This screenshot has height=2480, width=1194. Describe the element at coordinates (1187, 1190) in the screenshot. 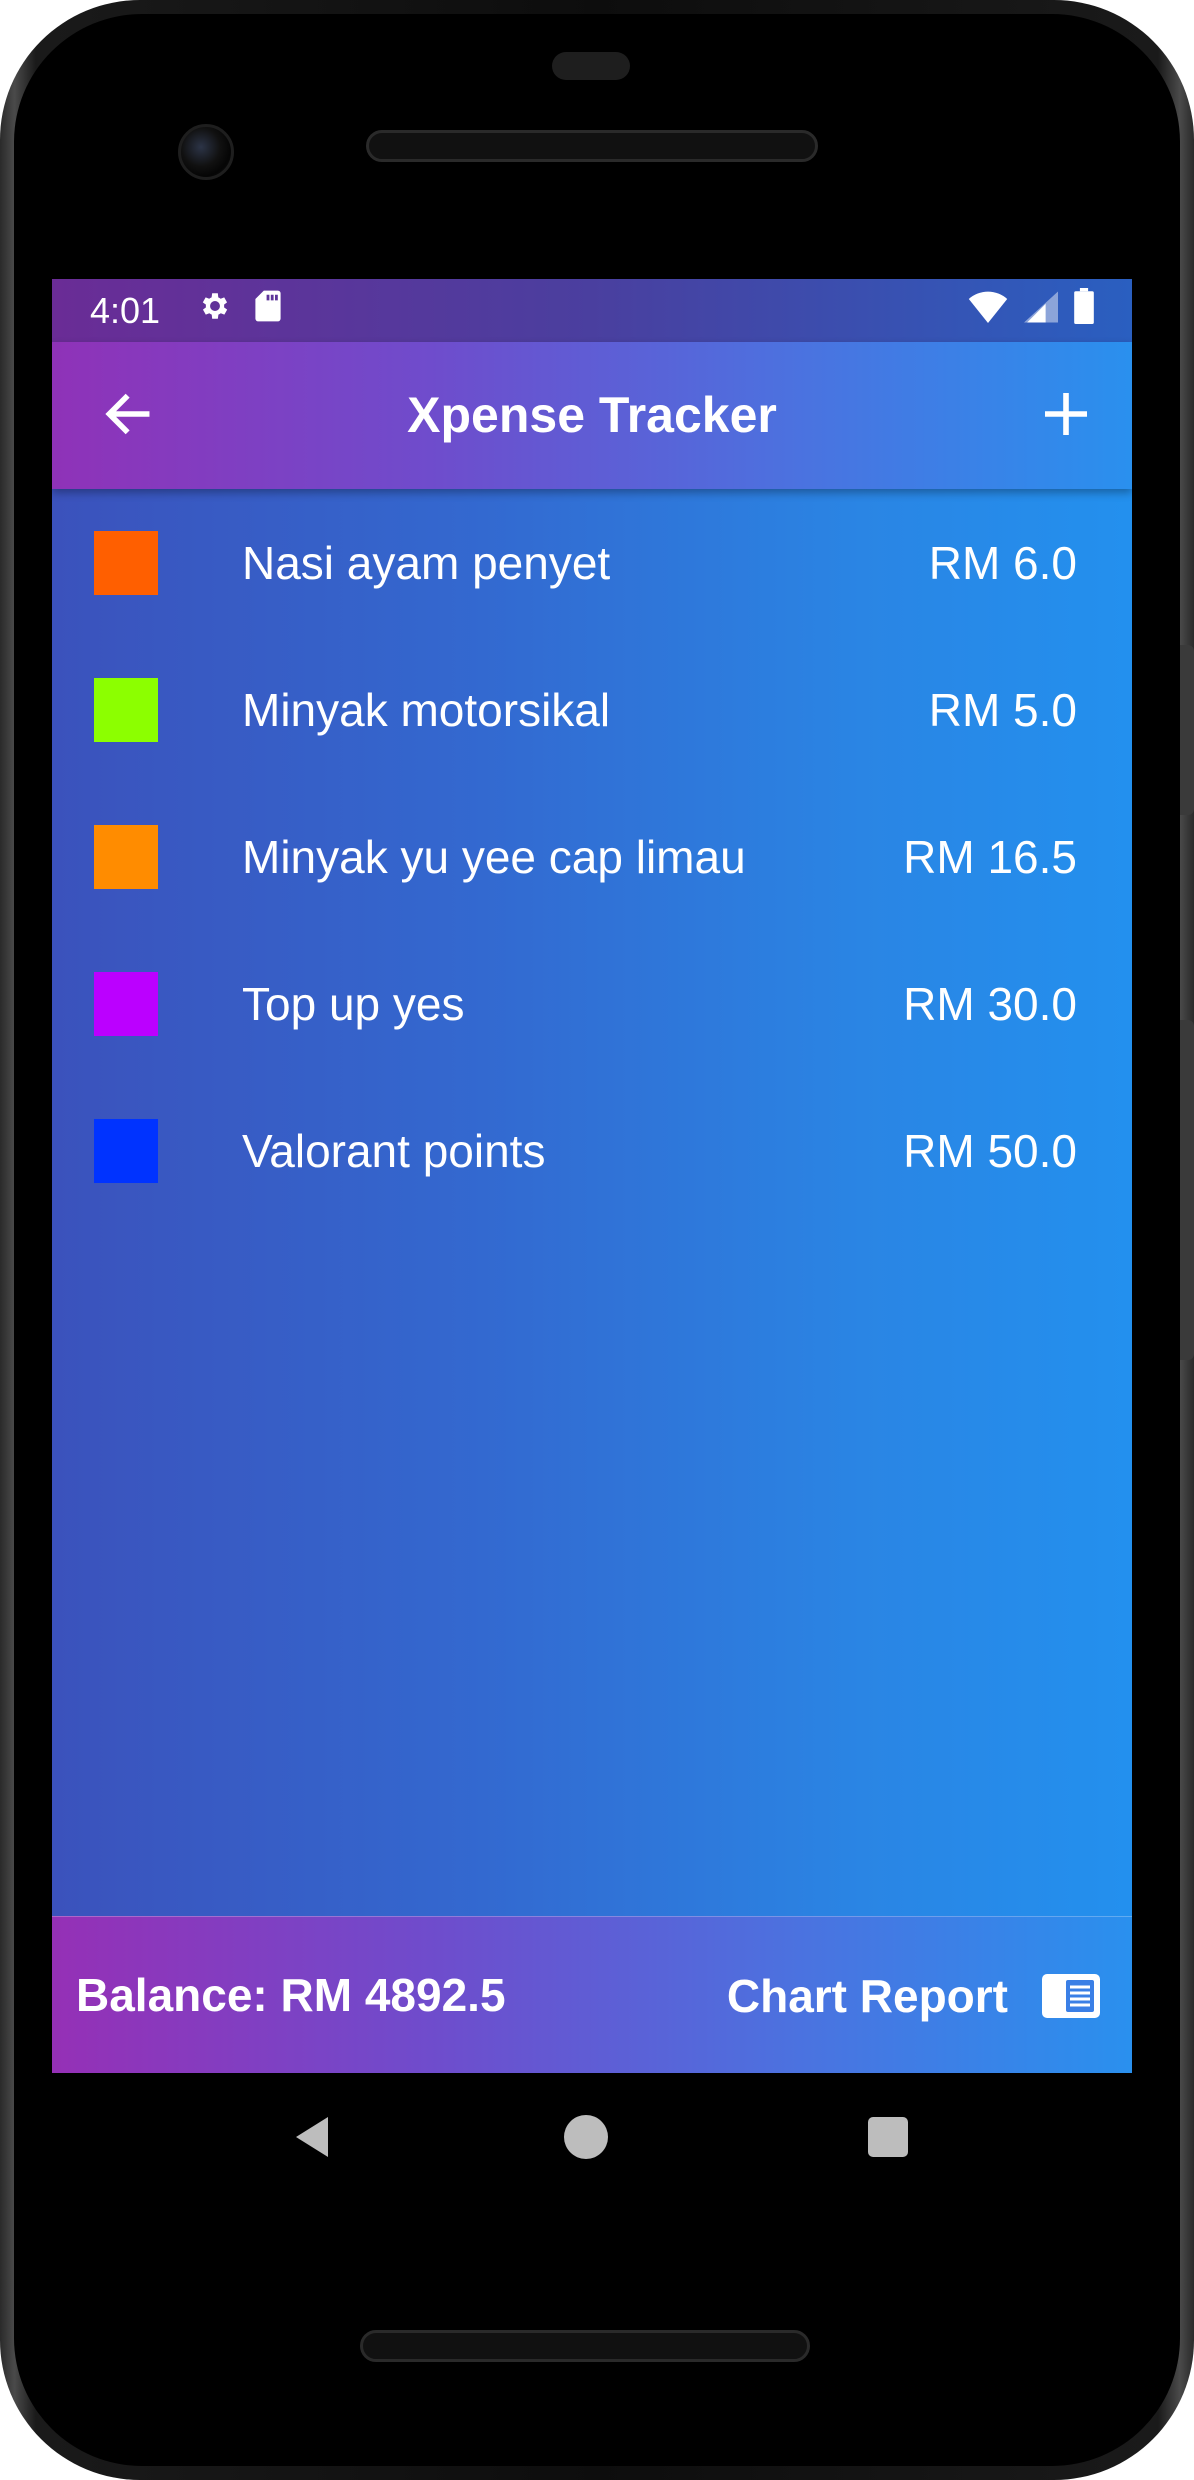

I see `volume-button` at that location.